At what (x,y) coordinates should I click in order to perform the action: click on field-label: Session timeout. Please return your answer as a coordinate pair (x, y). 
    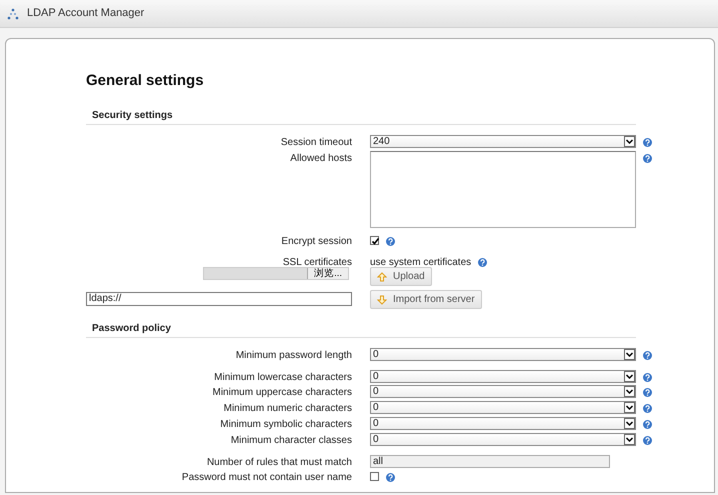
    Looking at the image, I should click on (316, 142).